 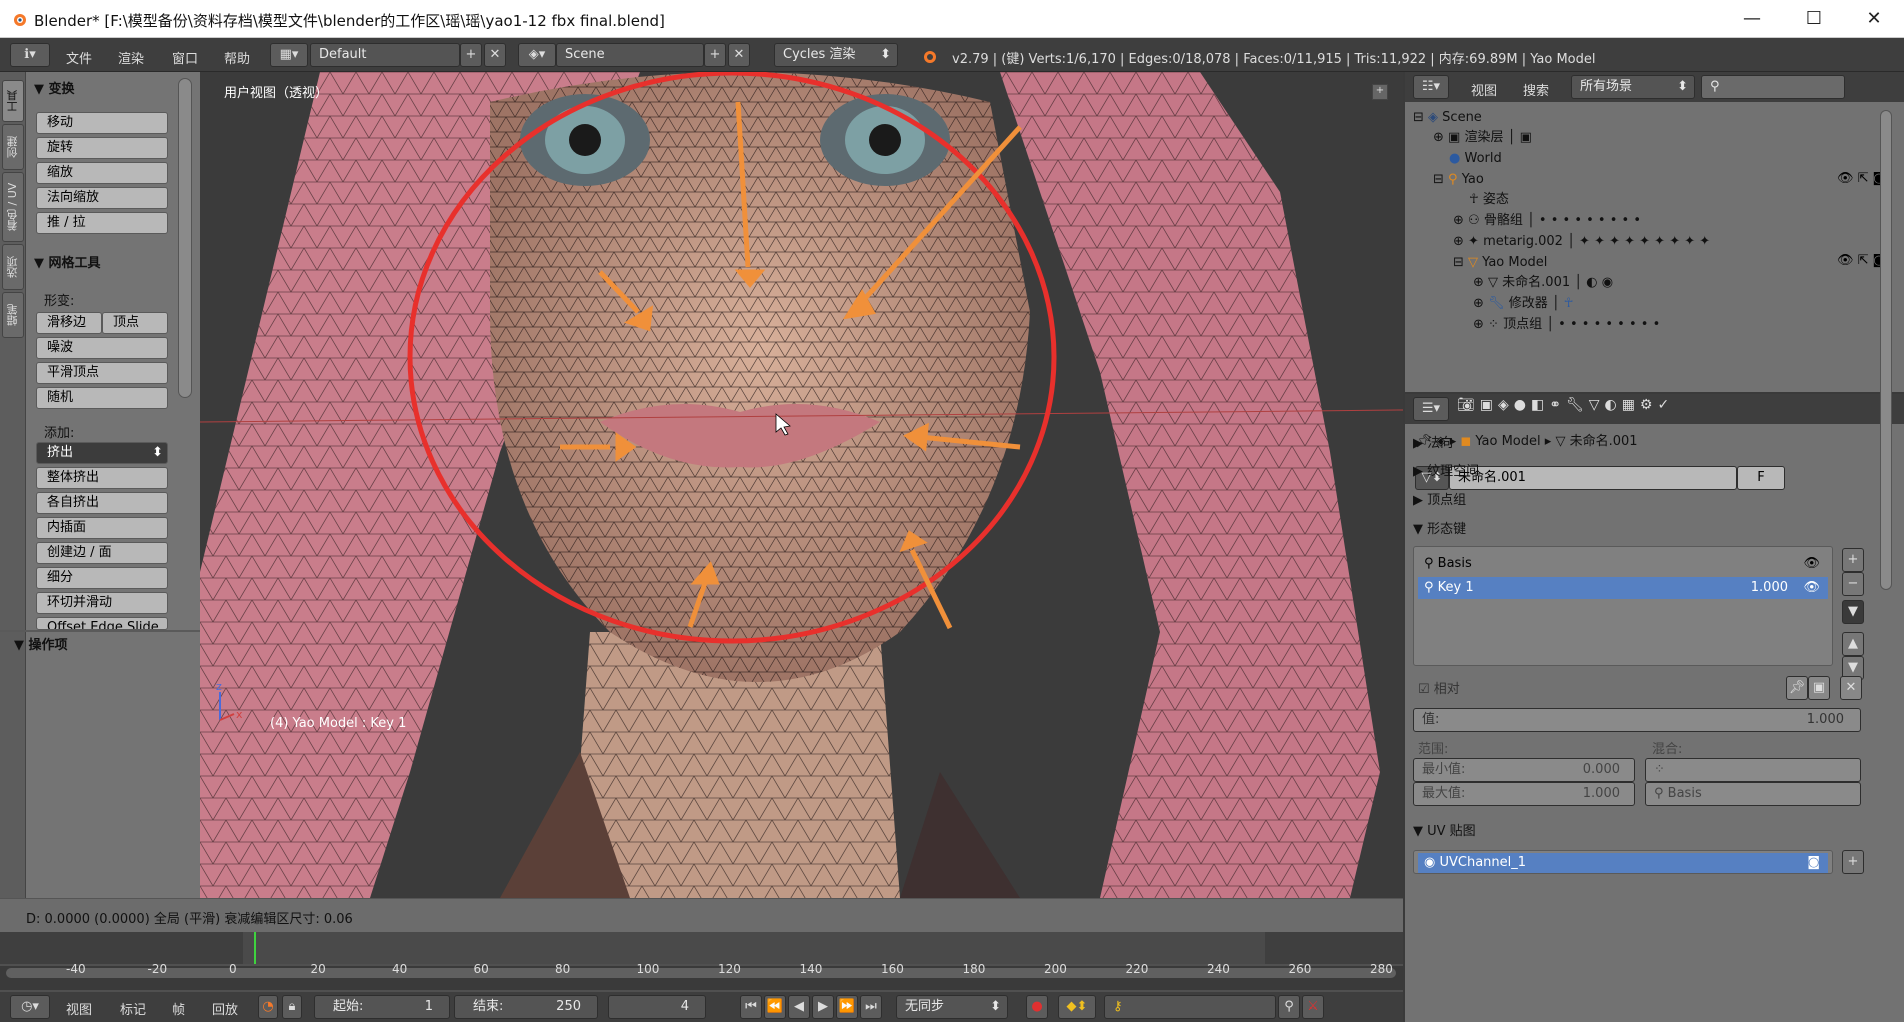 I want to click on inset-faces-button: 内插面, so click(x=102, y=528).